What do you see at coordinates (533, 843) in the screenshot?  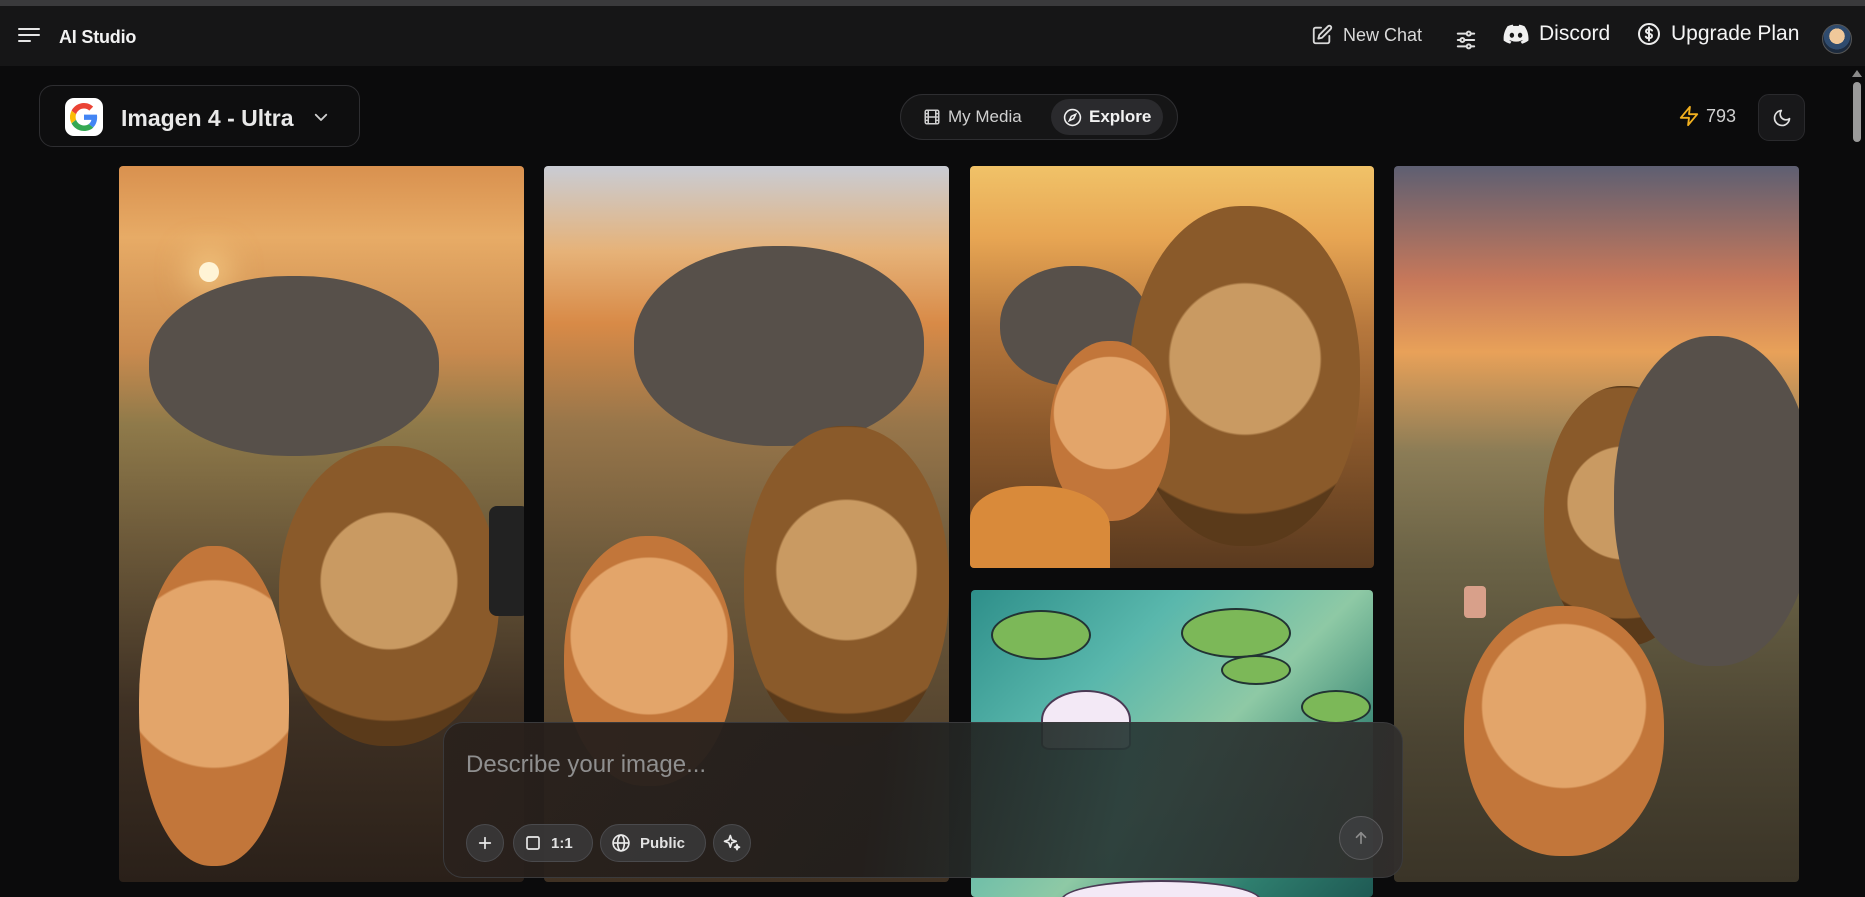 I see `square-icon` at bounding box center [533, 843].